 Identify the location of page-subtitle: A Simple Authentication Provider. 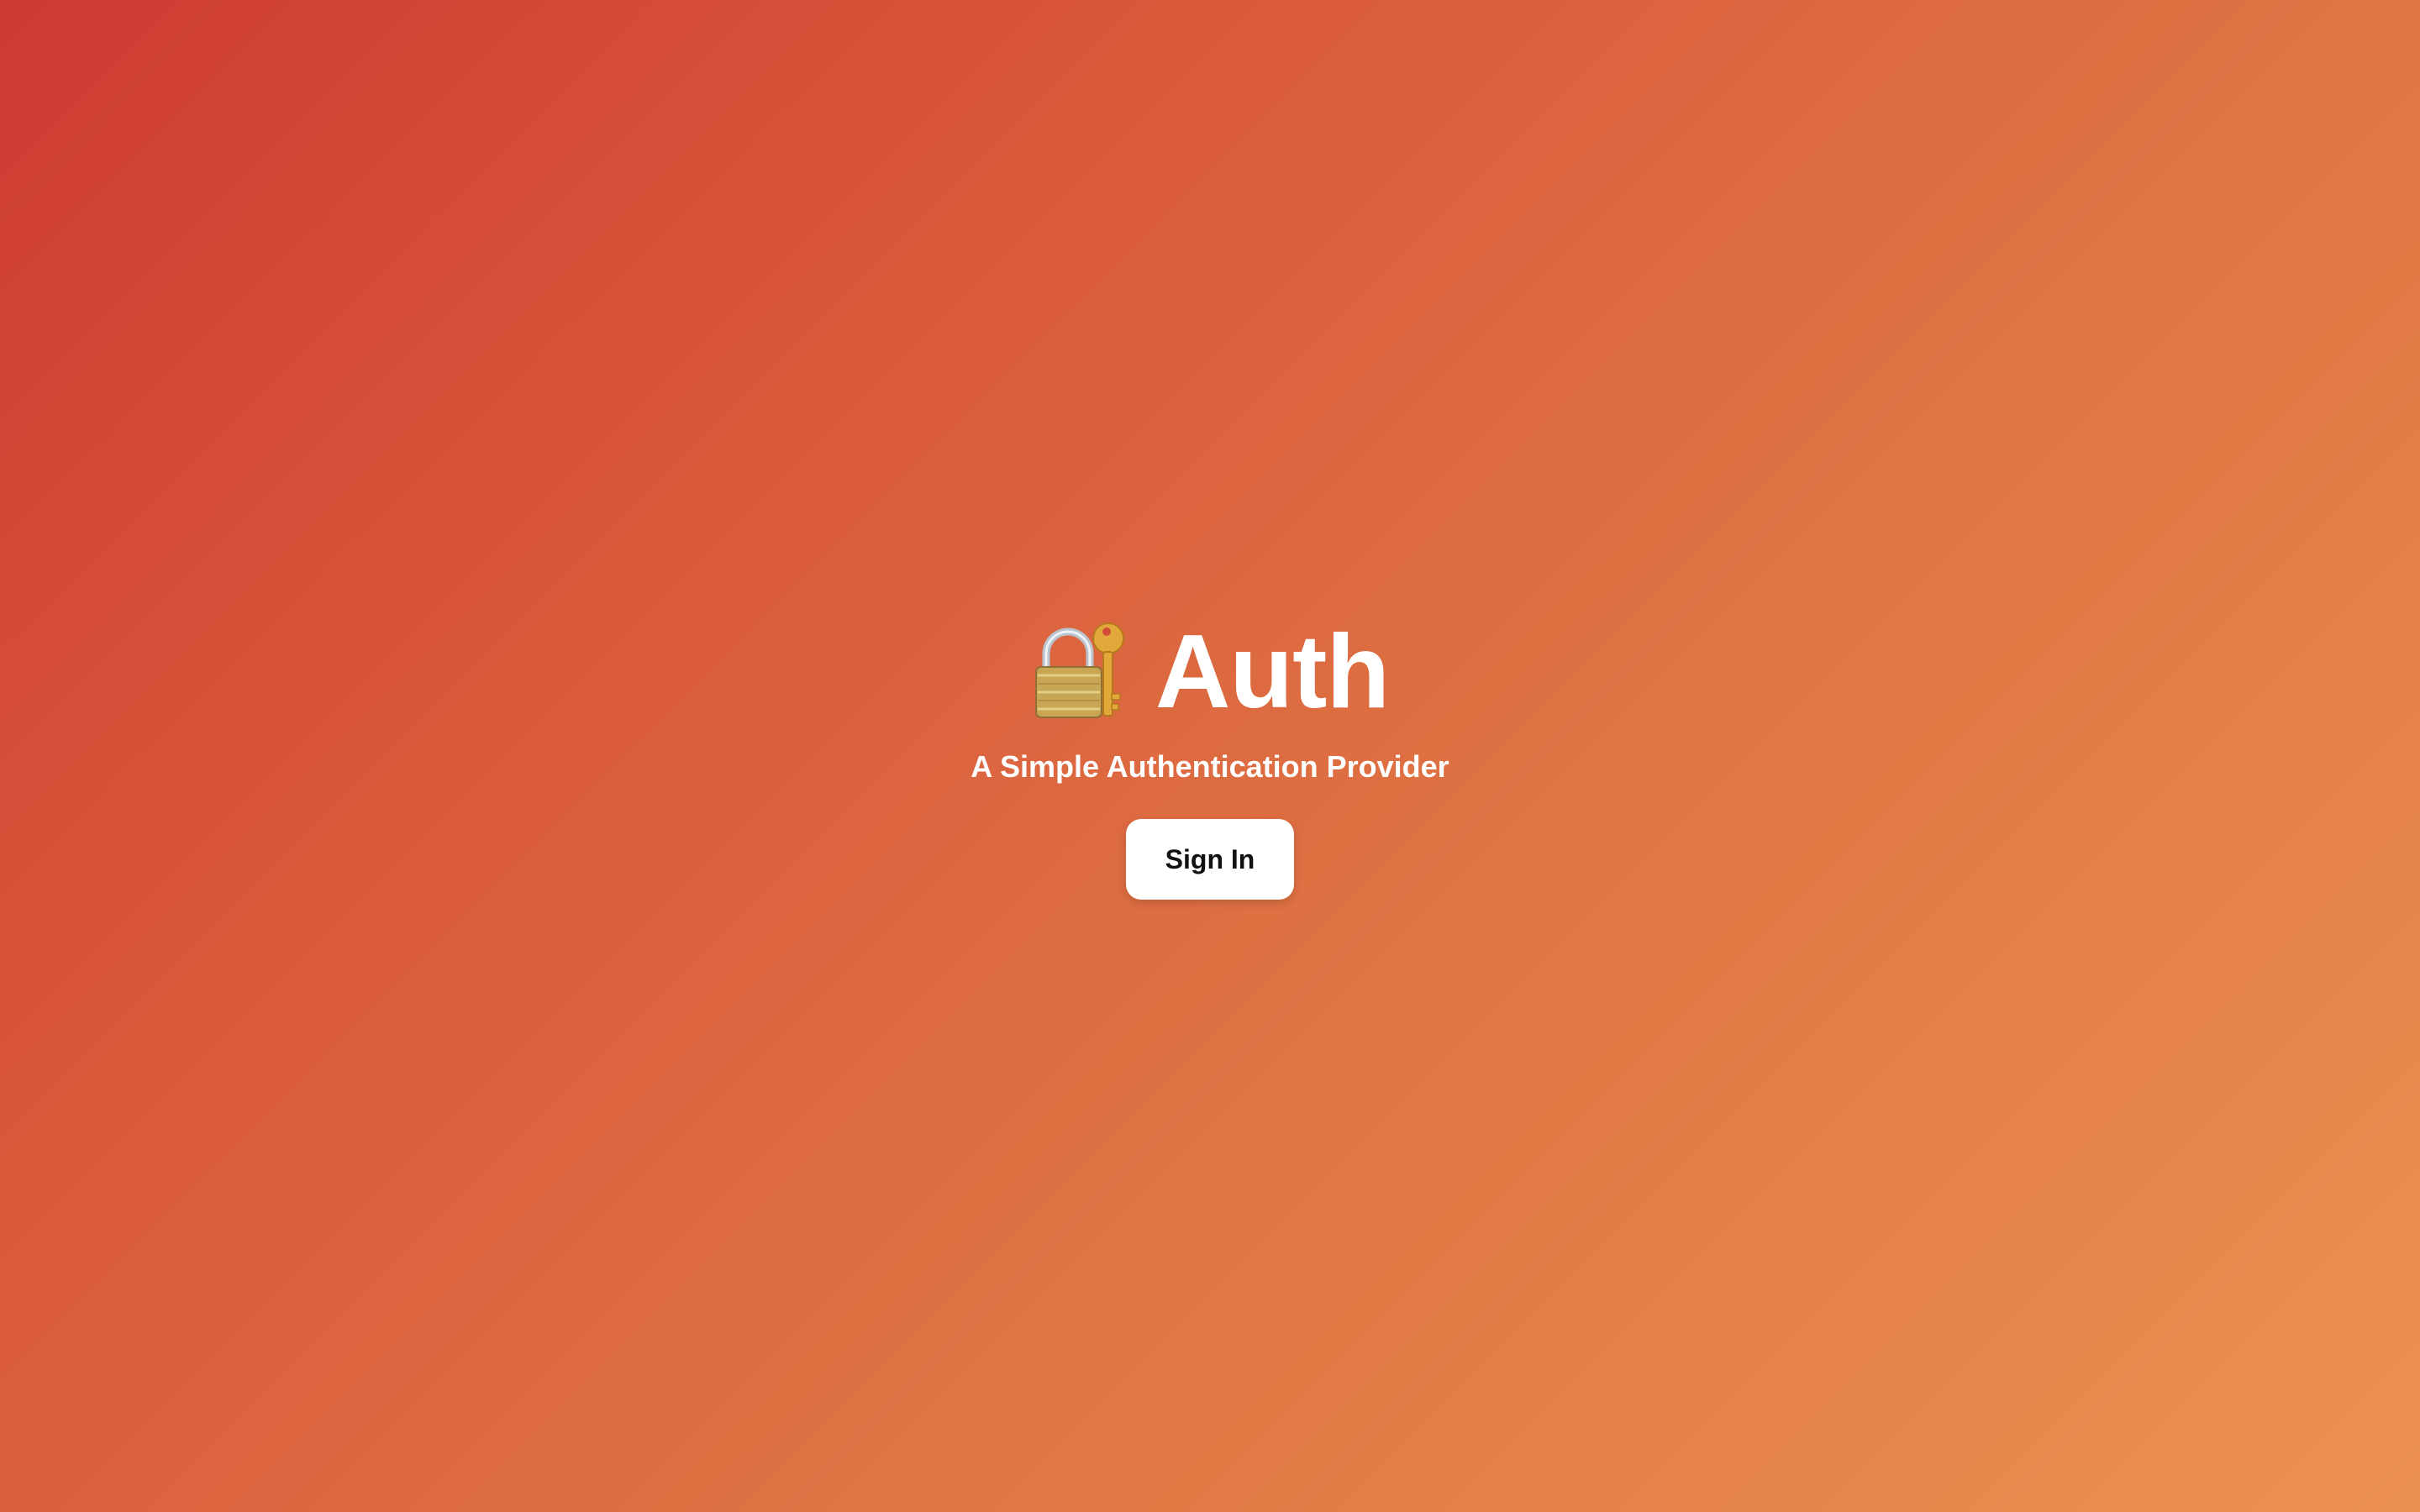
(1210, 766).